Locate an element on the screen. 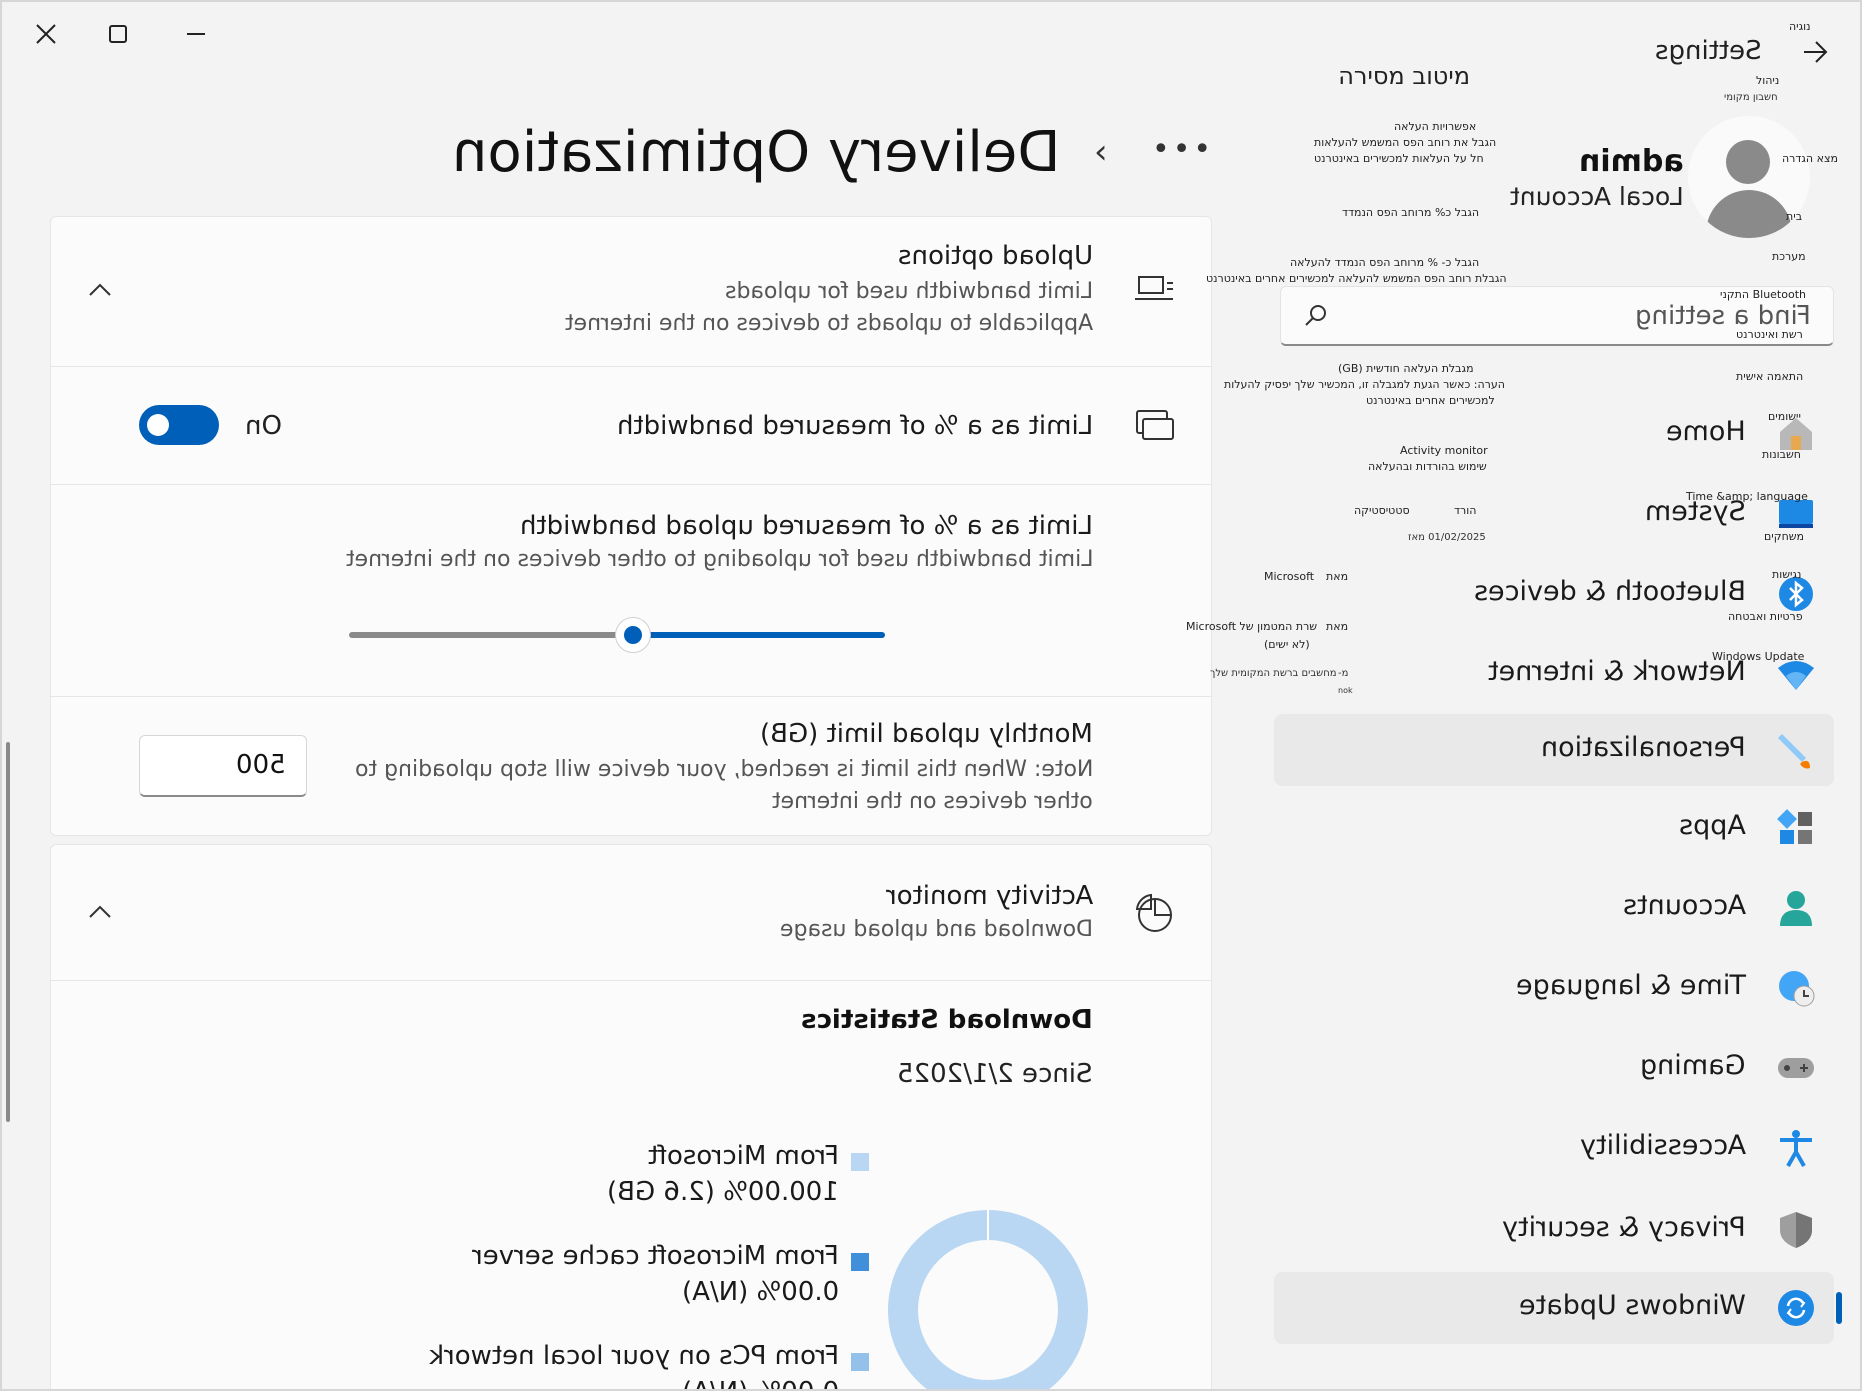  hebrew-upload-options: אפשרויות העלאה is located at coordinates (1435, 126).